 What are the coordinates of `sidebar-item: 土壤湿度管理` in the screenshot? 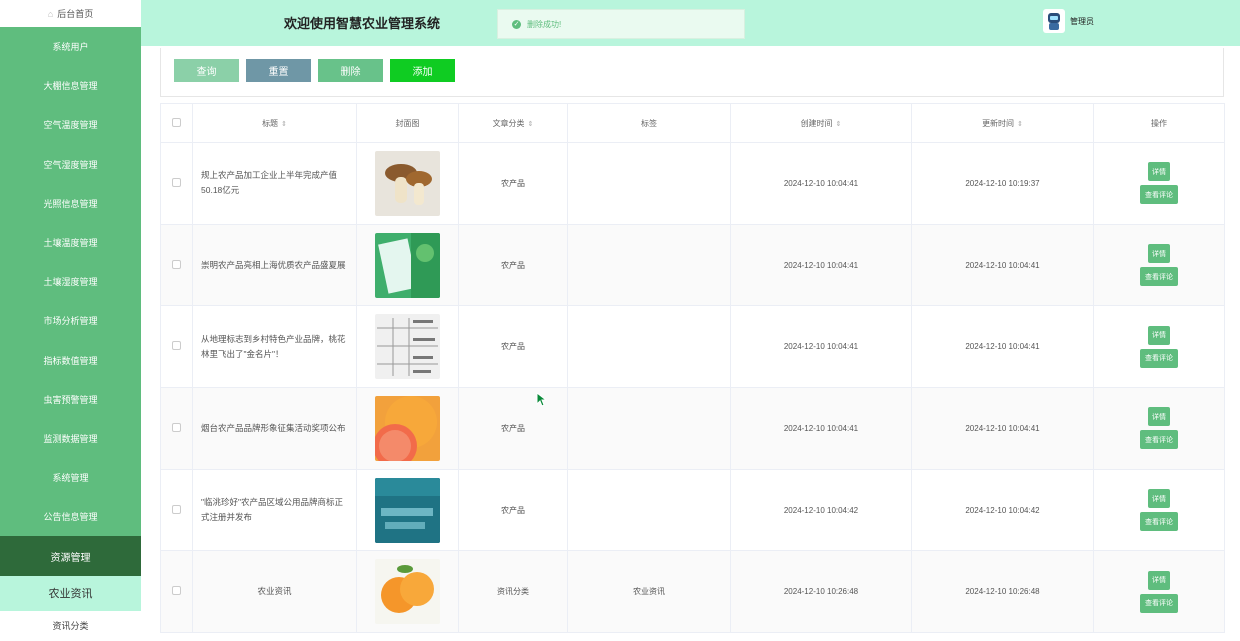 It's located at (70, 281).